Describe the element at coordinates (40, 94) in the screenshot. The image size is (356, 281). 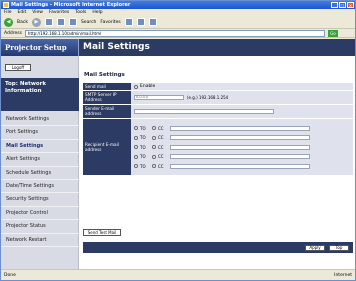
I see `sidebar-top-link: Top: Network Information` at that location.